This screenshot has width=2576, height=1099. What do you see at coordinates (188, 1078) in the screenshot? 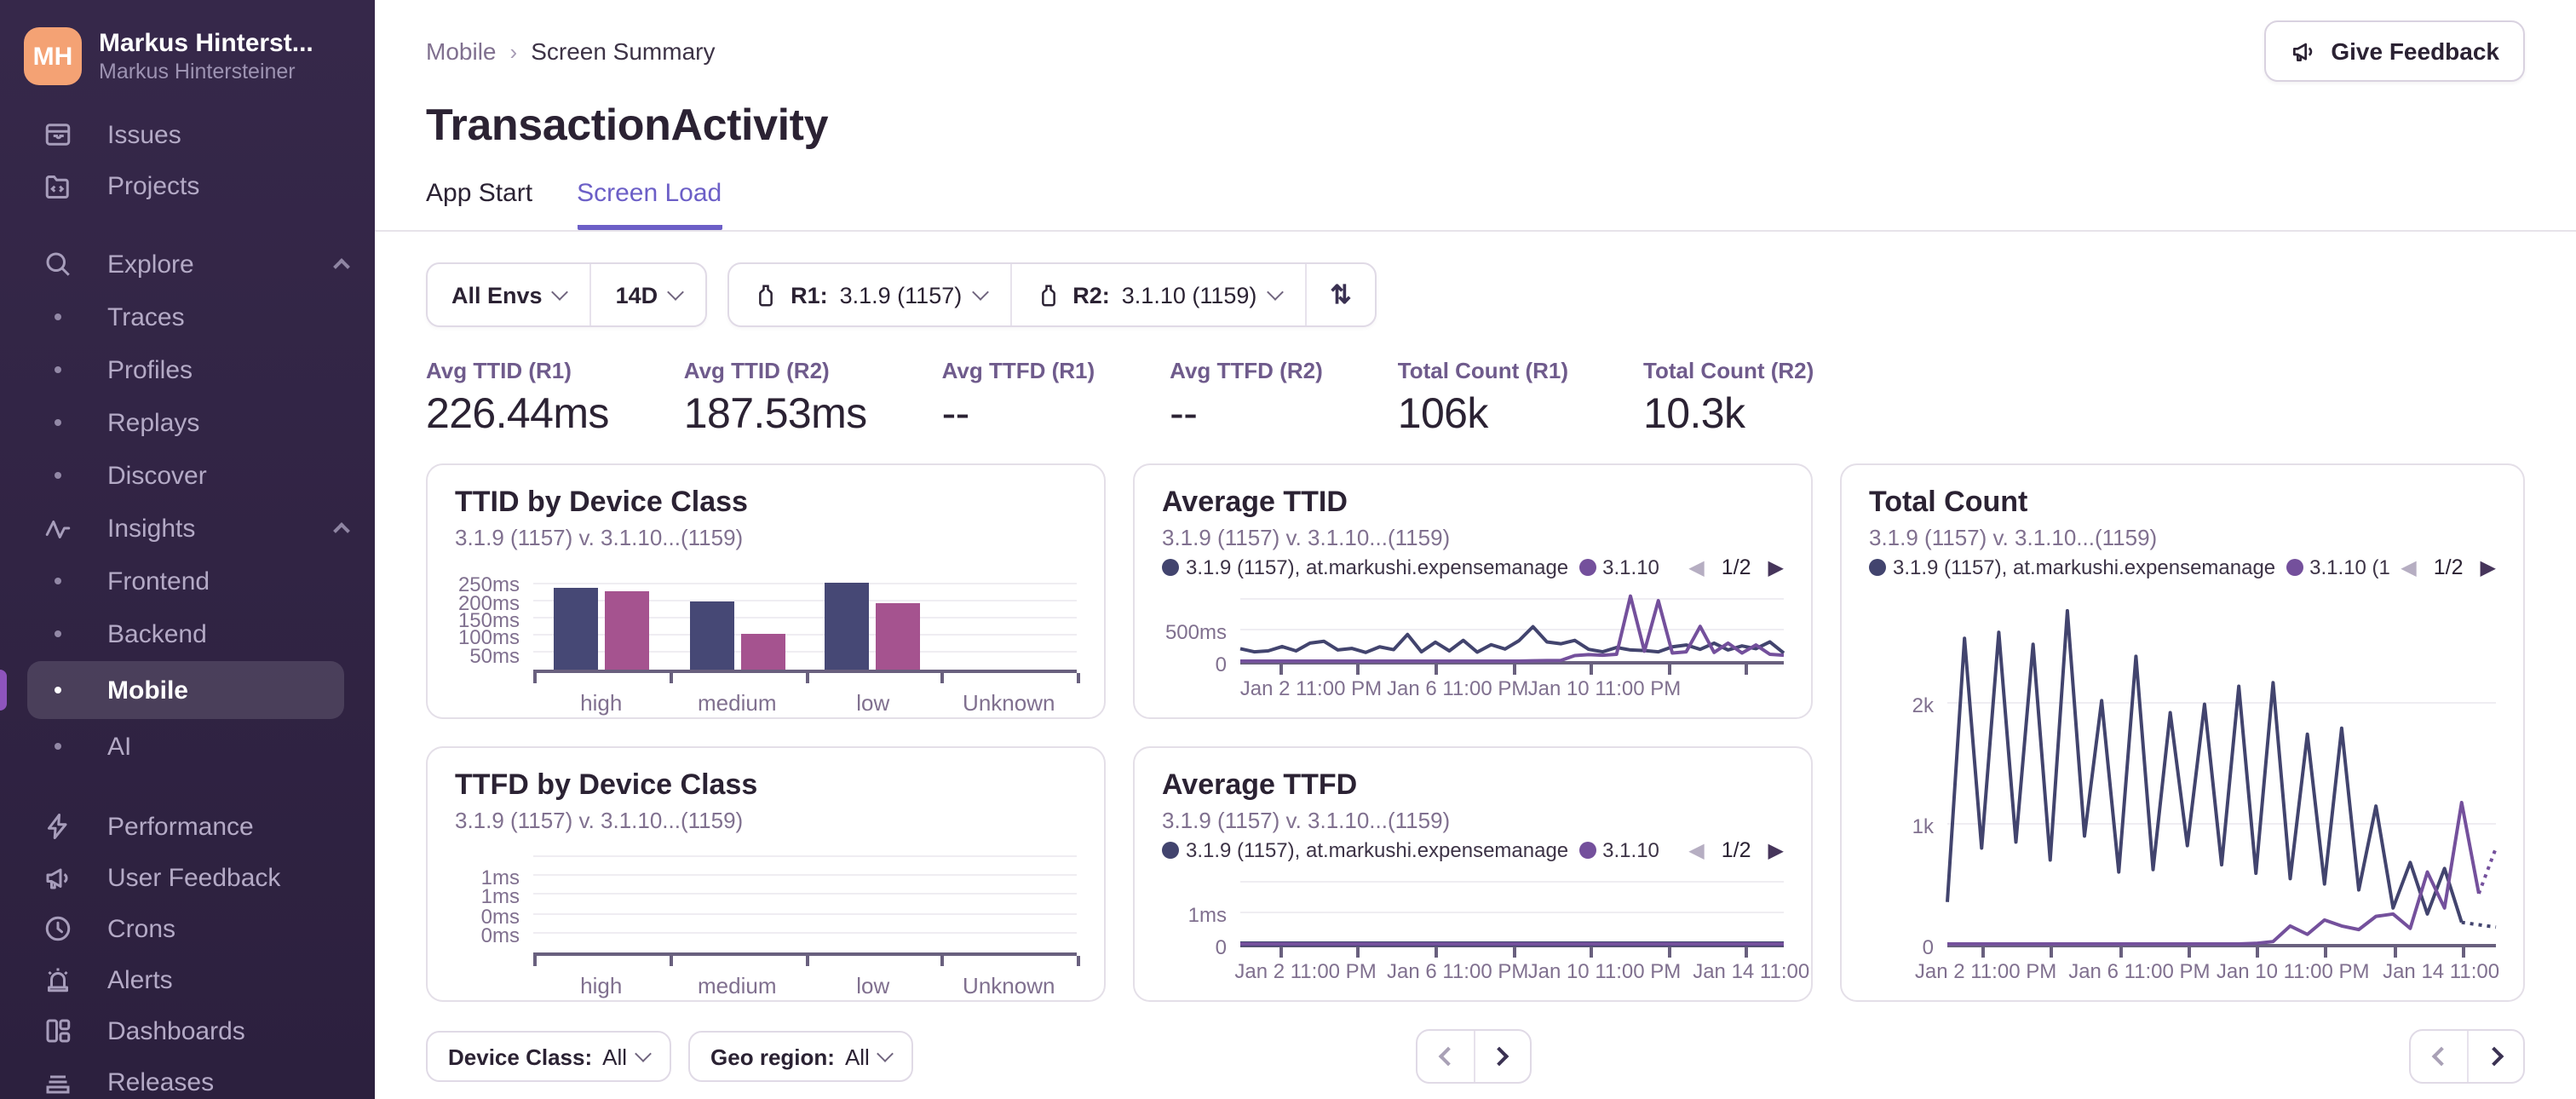
I see `sidebar-item-releases: Releases` at bounding box center [188, 1078].